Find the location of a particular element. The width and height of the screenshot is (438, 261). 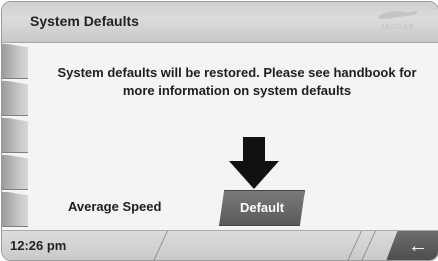

average-speed-label: Average Speed is located at coordinates (115, 206).